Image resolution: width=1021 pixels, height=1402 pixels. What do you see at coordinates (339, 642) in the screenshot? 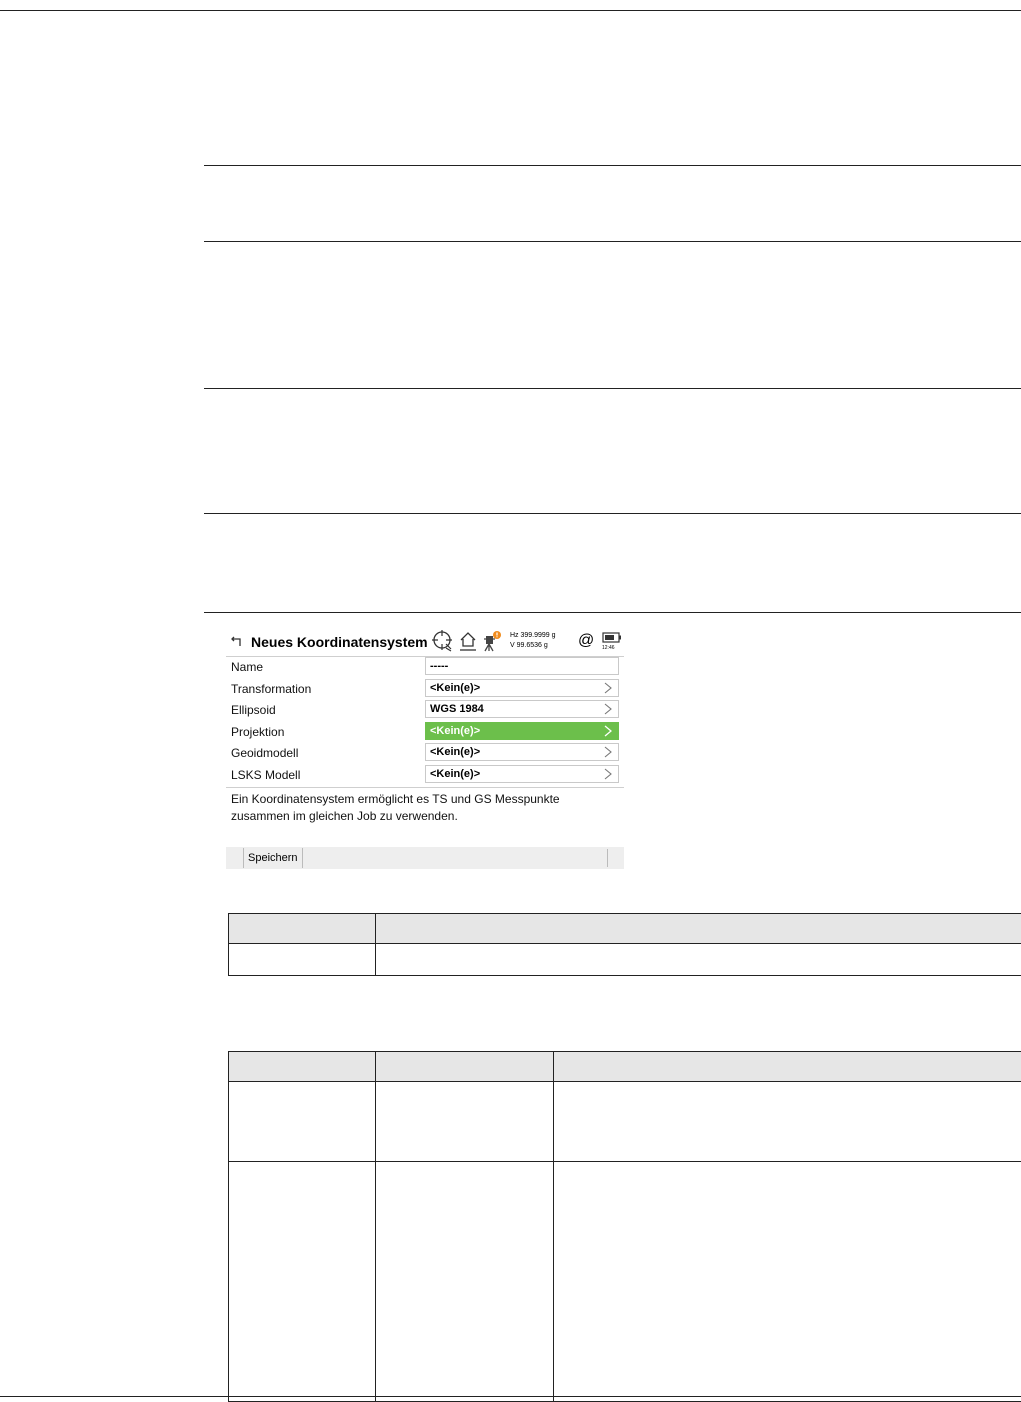
I see `screen-title: Neues Koordinatensystem` at bounding box center [339, 642].